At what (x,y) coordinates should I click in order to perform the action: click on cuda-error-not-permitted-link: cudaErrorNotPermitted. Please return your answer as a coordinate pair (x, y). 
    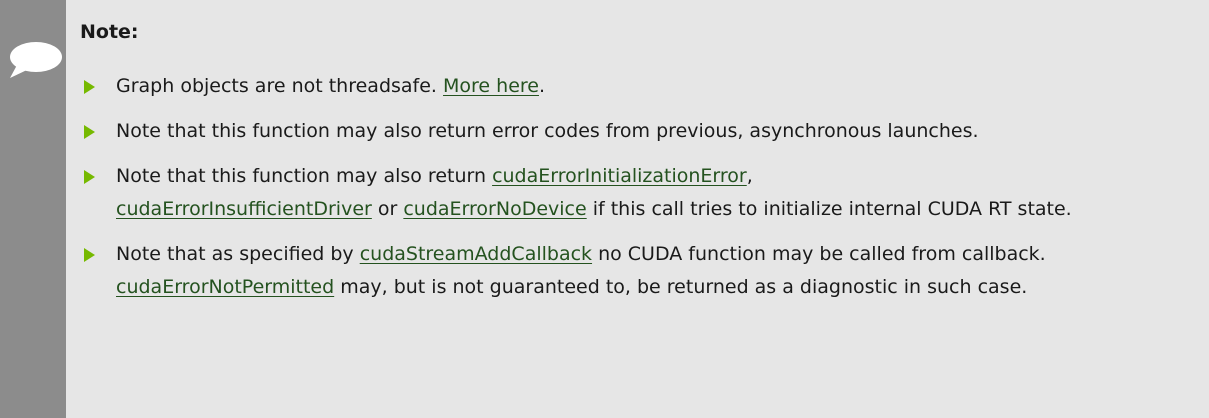
    Looking at the image, I should click on (225, 287).